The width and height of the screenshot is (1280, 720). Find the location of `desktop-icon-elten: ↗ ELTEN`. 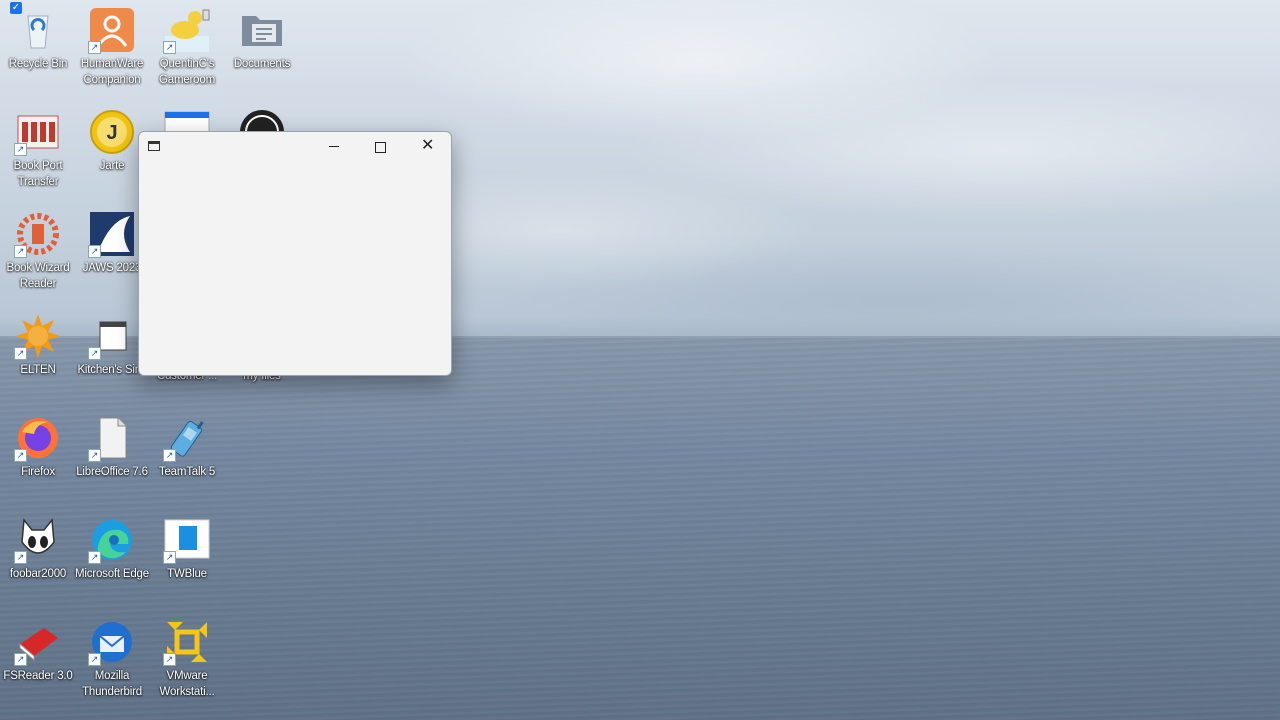

desktop-icon-elten: ↗ ELTEN is located at coordinates (38, 345).